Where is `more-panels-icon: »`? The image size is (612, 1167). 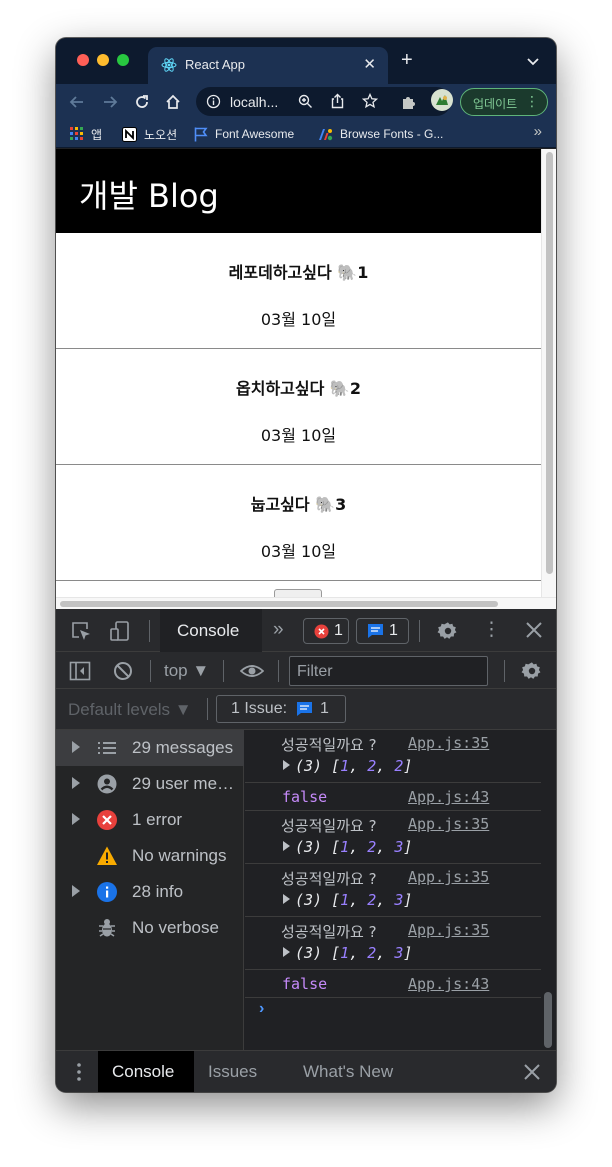
more-panels-icon: » is located at coordinates (278, 630).